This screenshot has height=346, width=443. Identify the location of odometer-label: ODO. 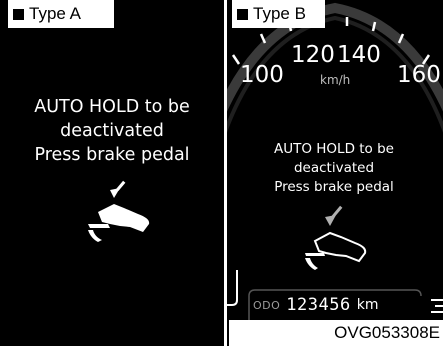
(267, 305).